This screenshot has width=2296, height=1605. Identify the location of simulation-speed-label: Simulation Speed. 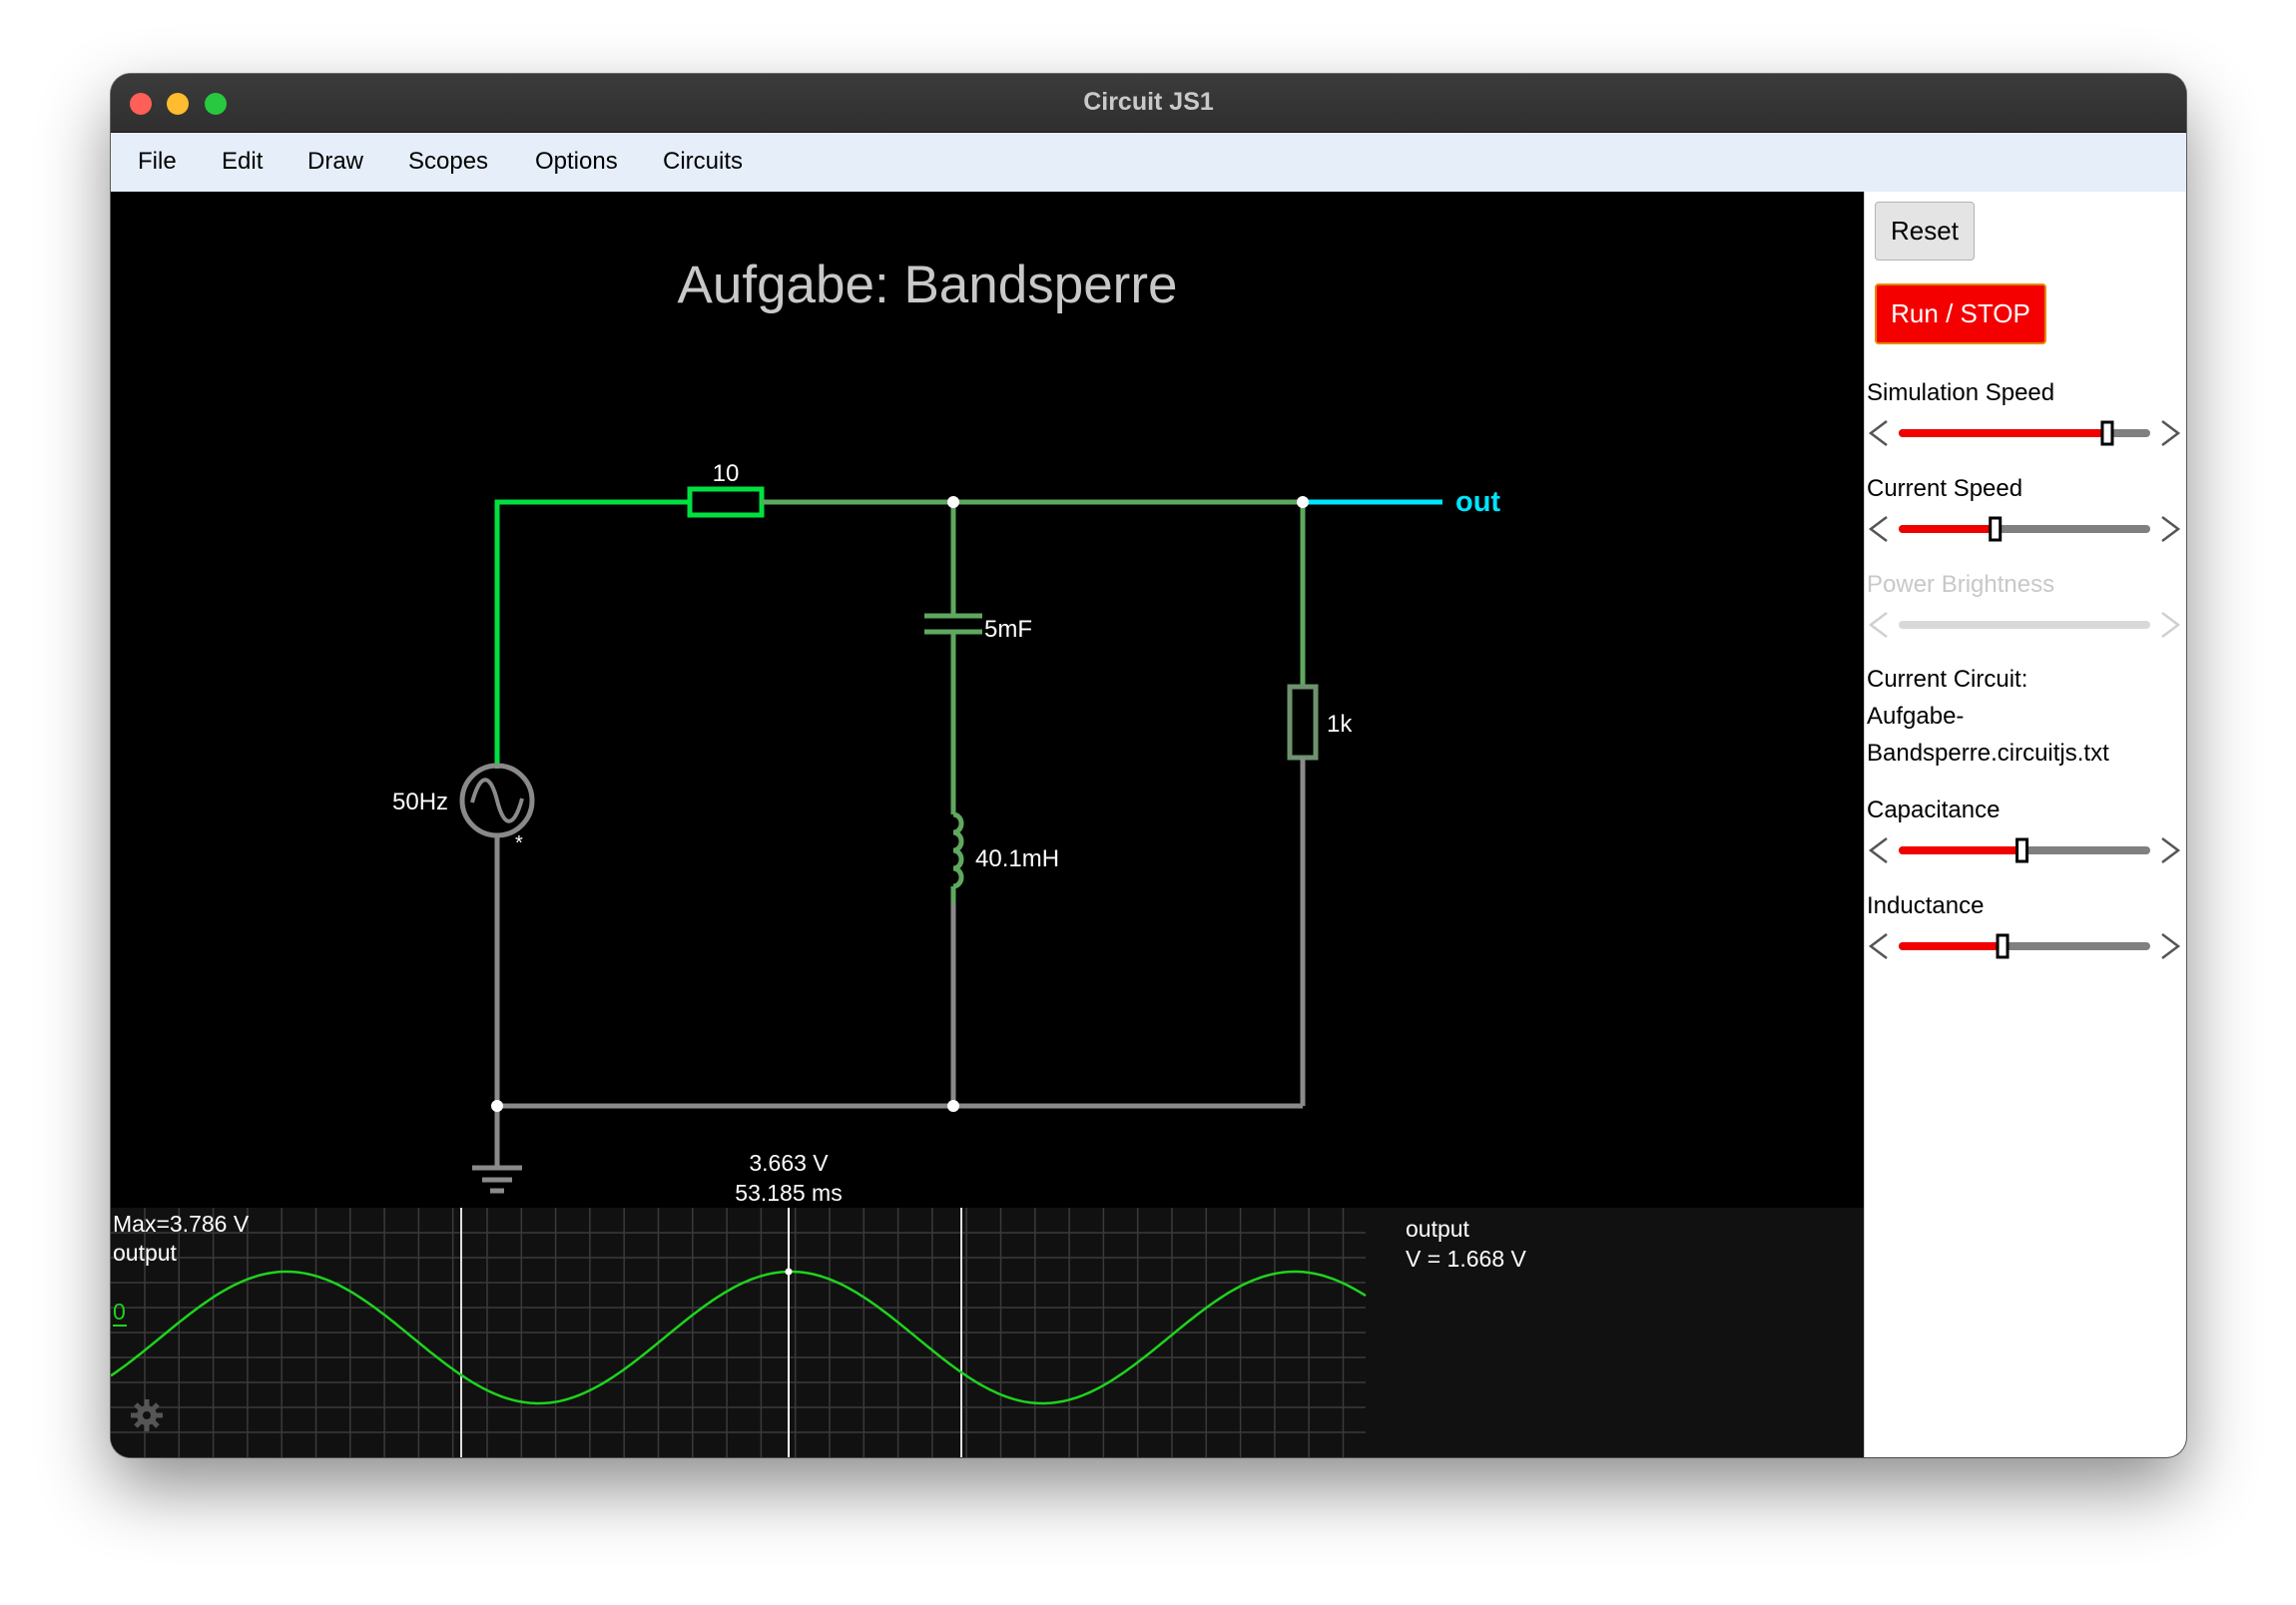
(1961, 392).